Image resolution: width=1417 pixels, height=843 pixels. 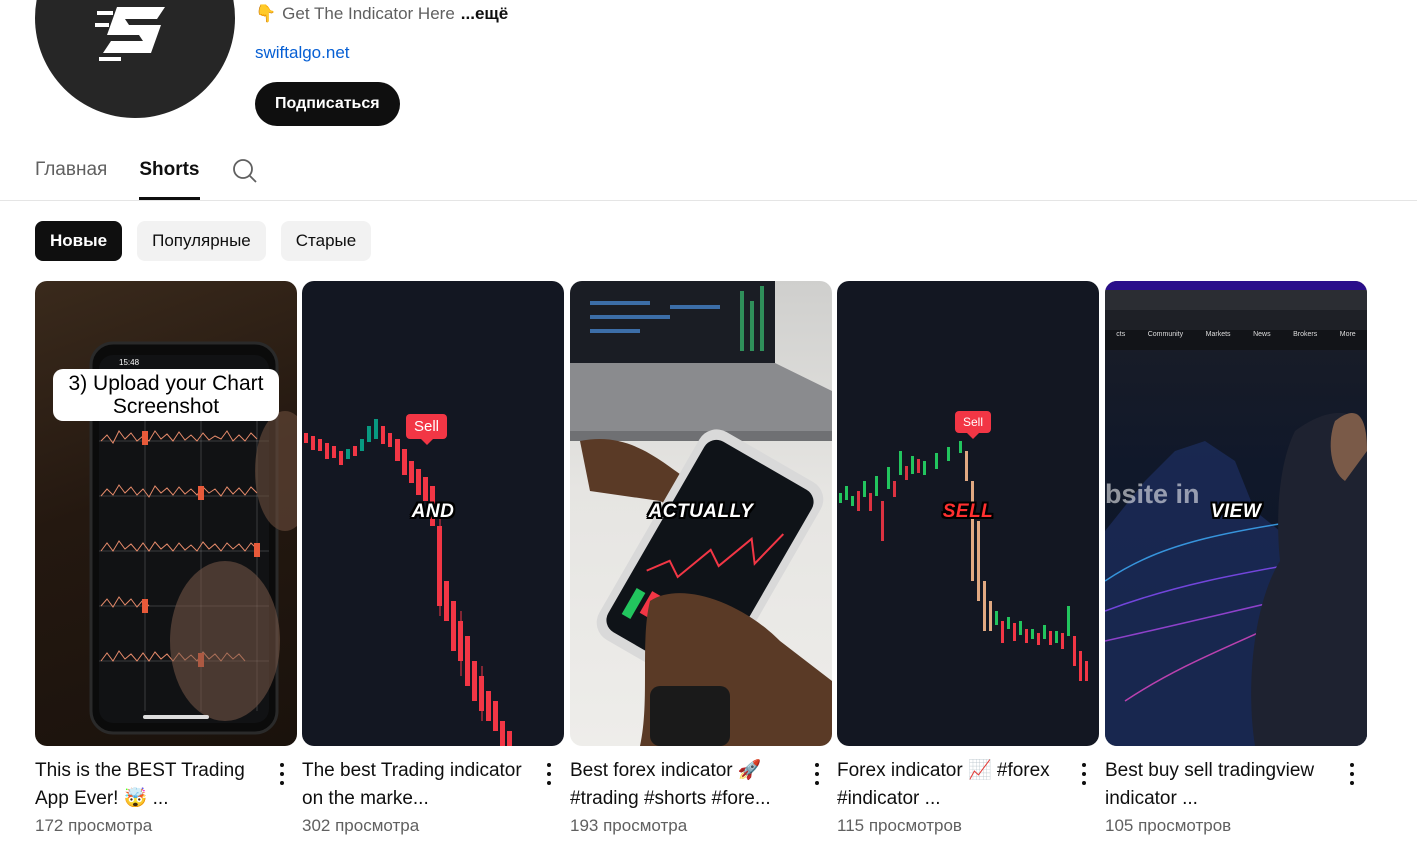 I want to click on view-count: 115 просмотров, so click(x=899, y=825).